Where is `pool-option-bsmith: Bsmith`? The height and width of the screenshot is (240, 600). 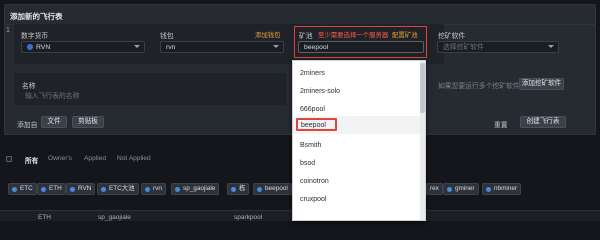 pool-option-bsmith: Bsmith is located at coordinates (359, 146).